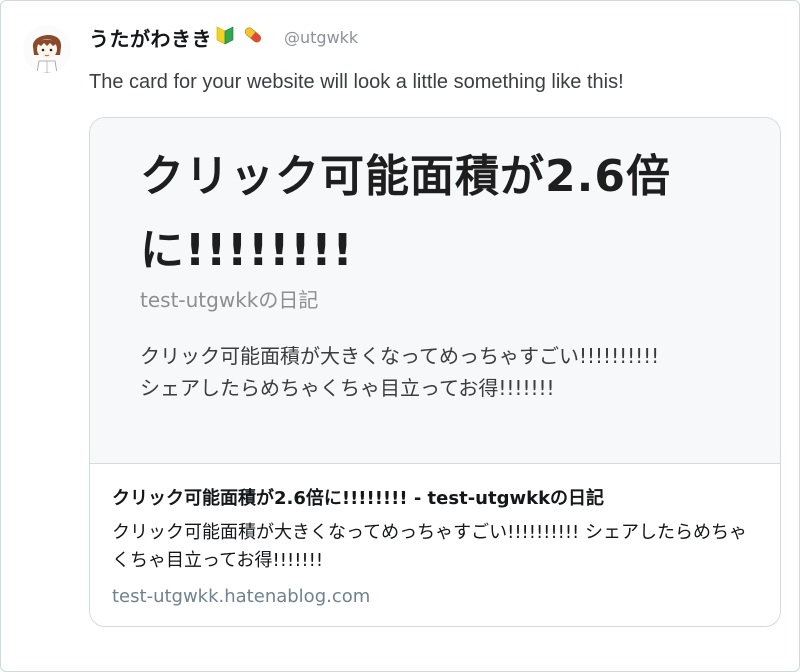 The image size is (800, 672). What do you see at coordinates (241, 596) in the screenshot?
I see `card-domain: test-utgwkk.hatenablog.com` at bounding box center [241, 596].